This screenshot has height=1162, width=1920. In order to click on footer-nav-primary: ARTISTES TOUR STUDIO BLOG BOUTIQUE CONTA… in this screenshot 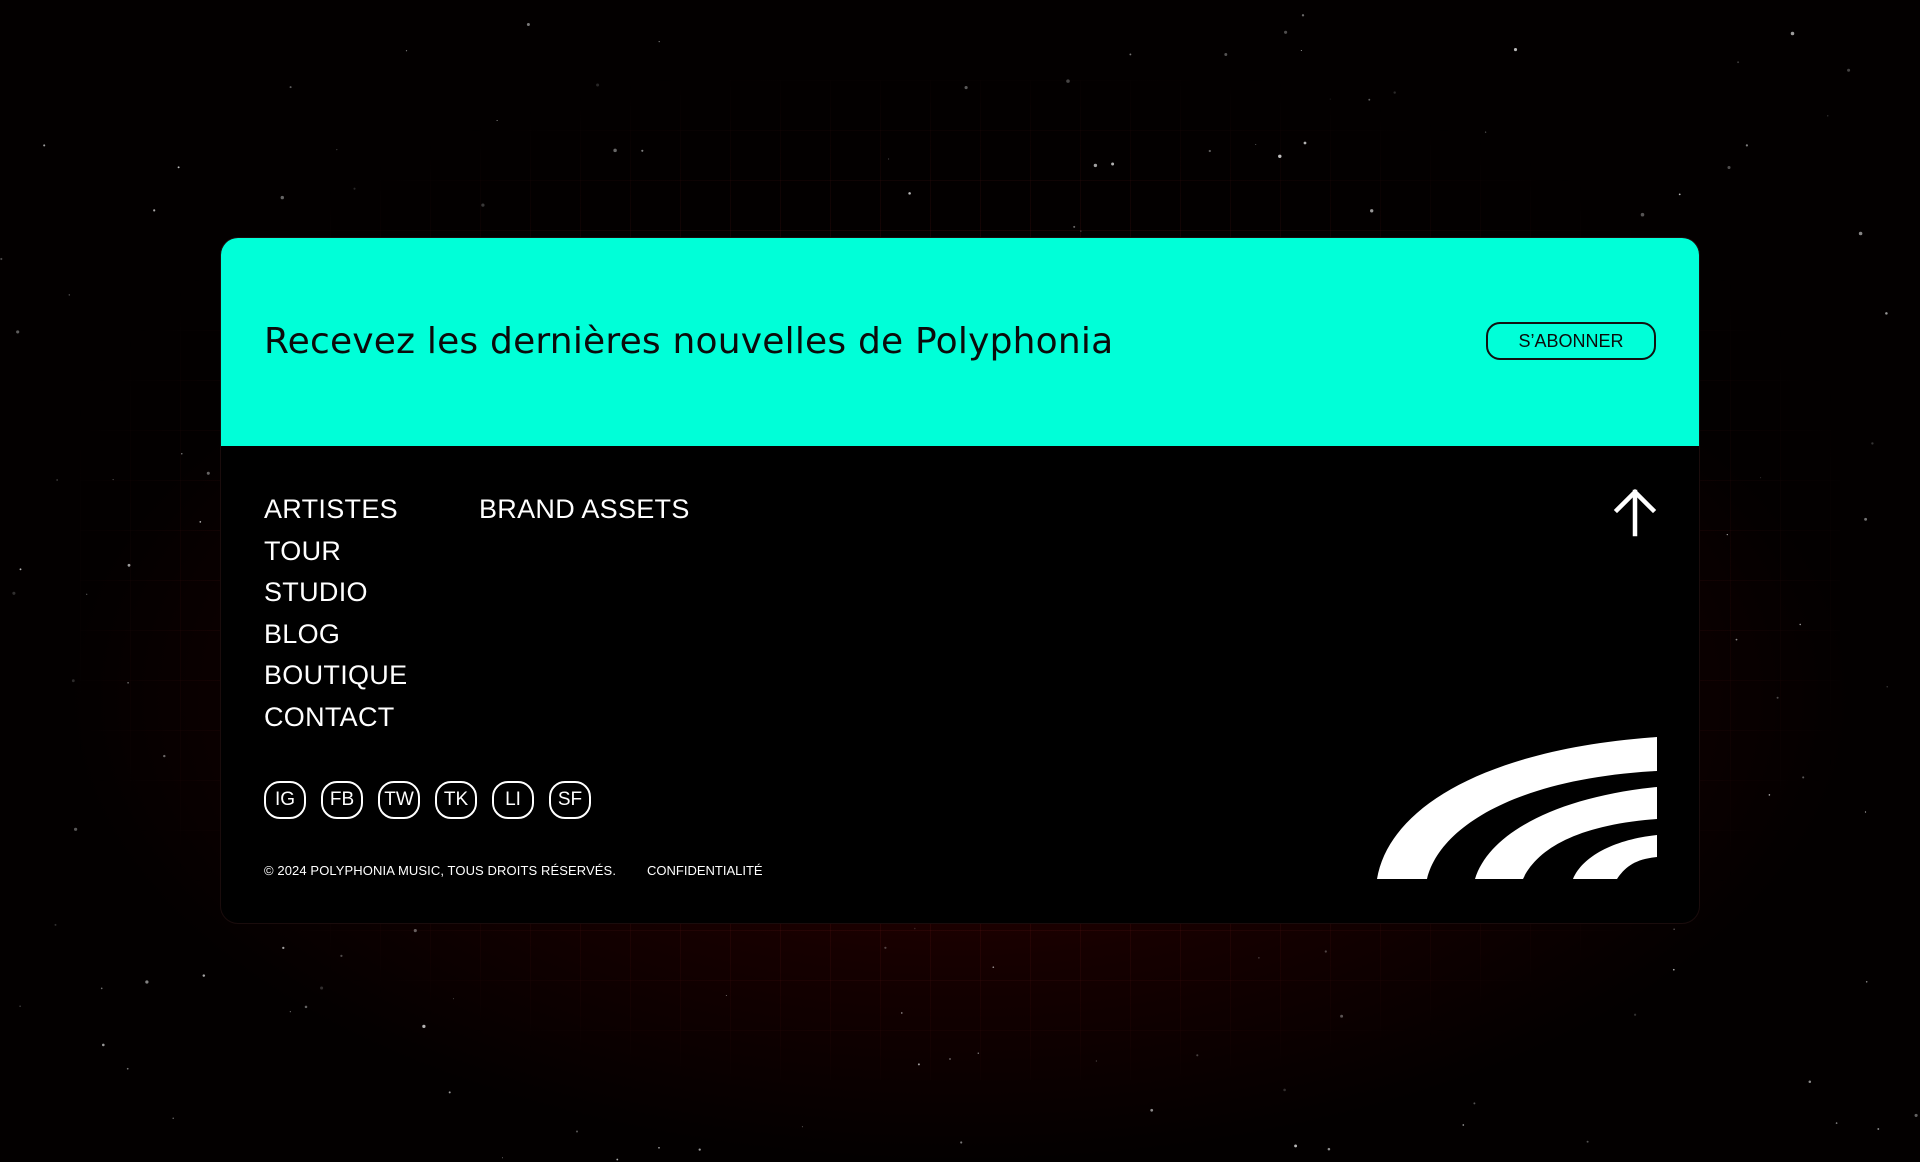, I will do `click(335, 613)`.